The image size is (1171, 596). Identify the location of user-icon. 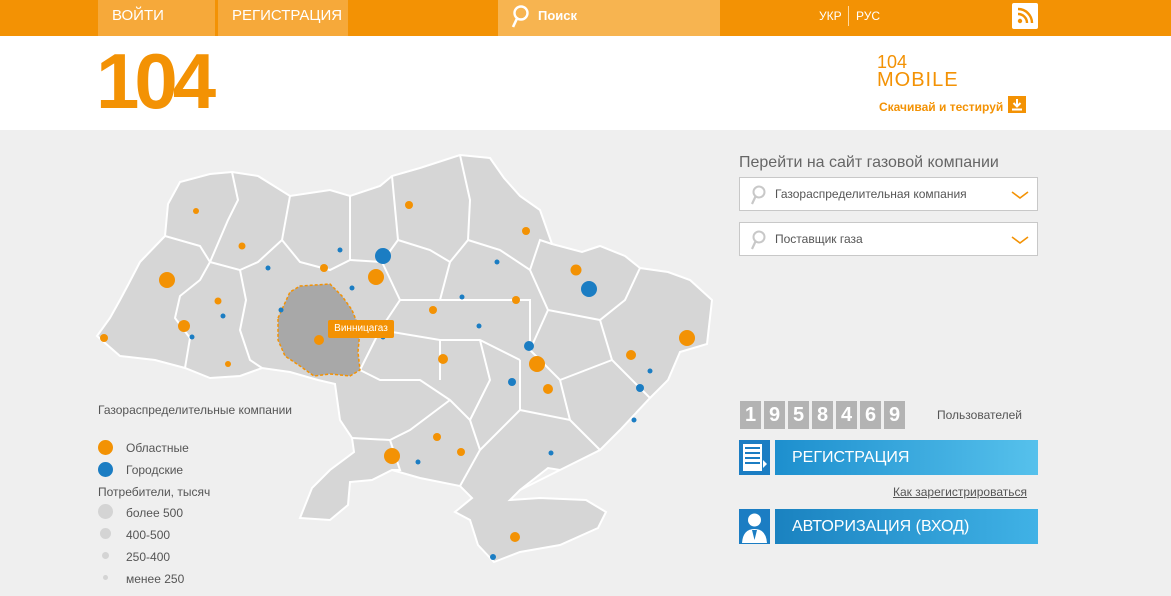
(754, 526).